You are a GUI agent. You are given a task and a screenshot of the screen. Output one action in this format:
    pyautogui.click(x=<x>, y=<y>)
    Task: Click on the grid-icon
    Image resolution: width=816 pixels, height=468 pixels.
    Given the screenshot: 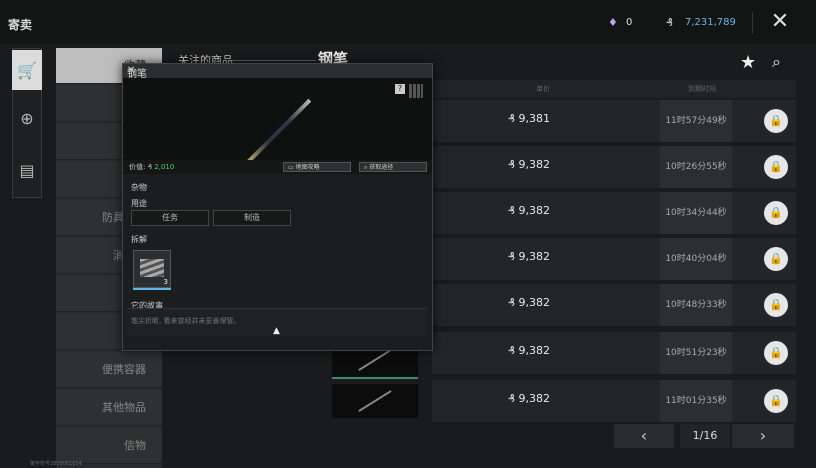 What is the action you would take?
    pyautogui.click(x=416, y=91)
    